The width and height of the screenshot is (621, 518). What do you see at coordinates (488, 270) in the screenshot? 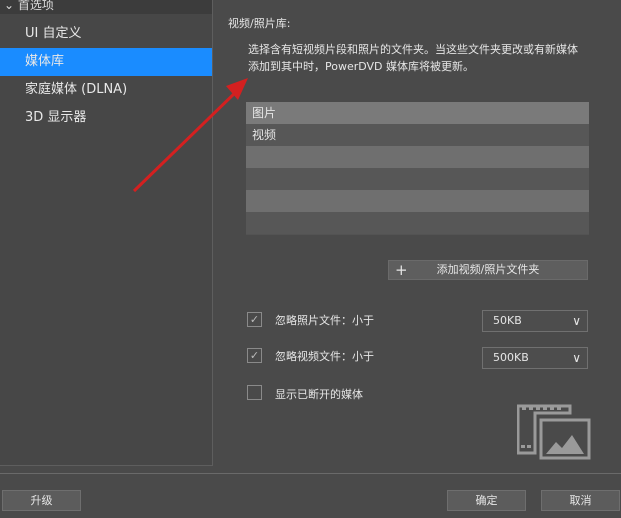
I see `add-folder-button: + 添加视频/照片文件夹` at bounding box center [488, 270].